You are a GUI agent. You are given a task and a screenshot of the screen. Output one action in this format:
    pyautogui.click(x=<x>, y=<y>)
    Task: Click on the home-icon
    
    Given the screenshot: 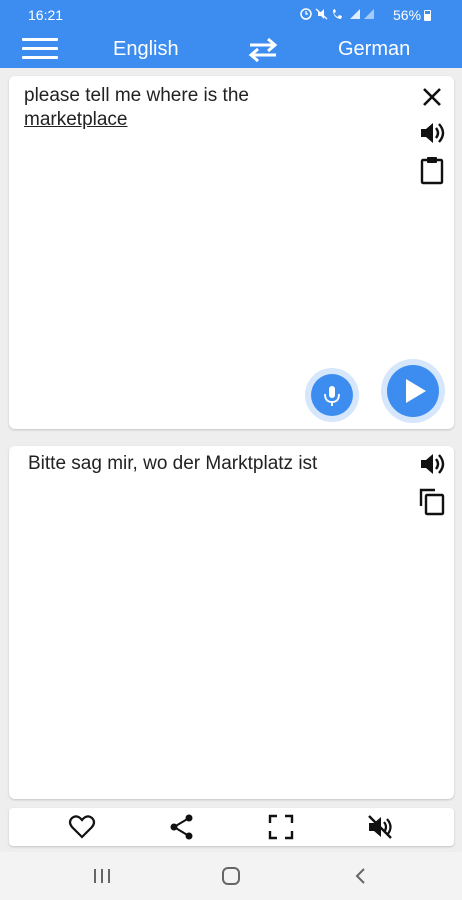 What is the action you would take?
    pyautogui.click(x=231, y=876)
    